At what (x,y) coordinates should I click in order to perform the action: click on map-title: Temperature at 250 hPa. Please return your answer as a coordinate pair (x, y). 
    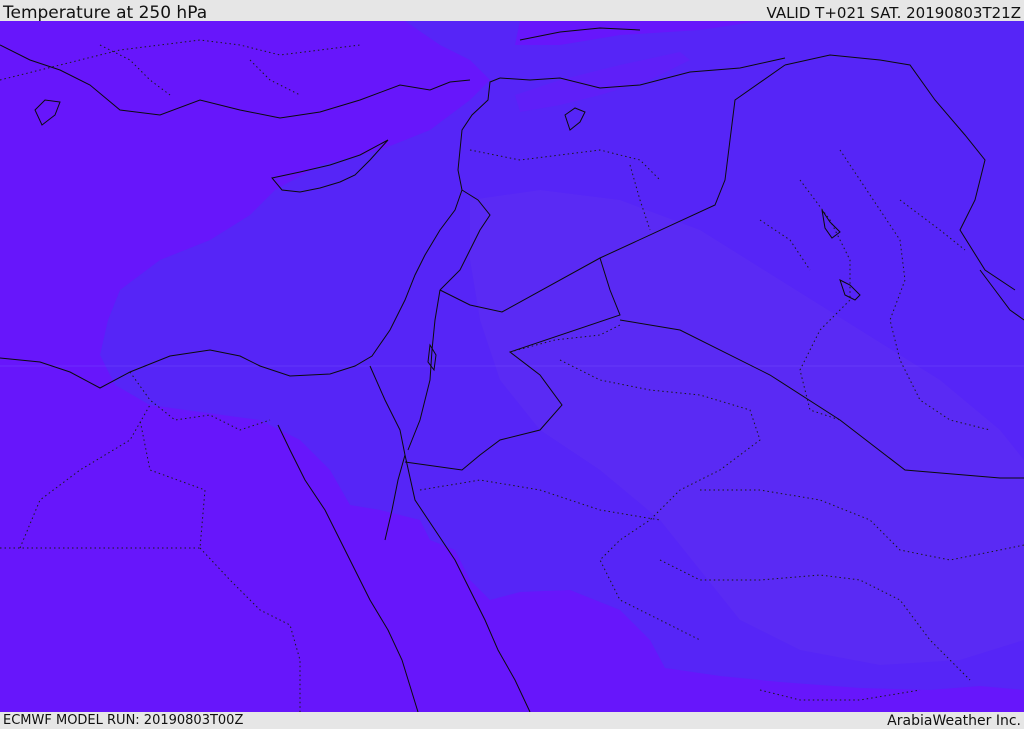
    Looking at the image, I should click on (105, 13).